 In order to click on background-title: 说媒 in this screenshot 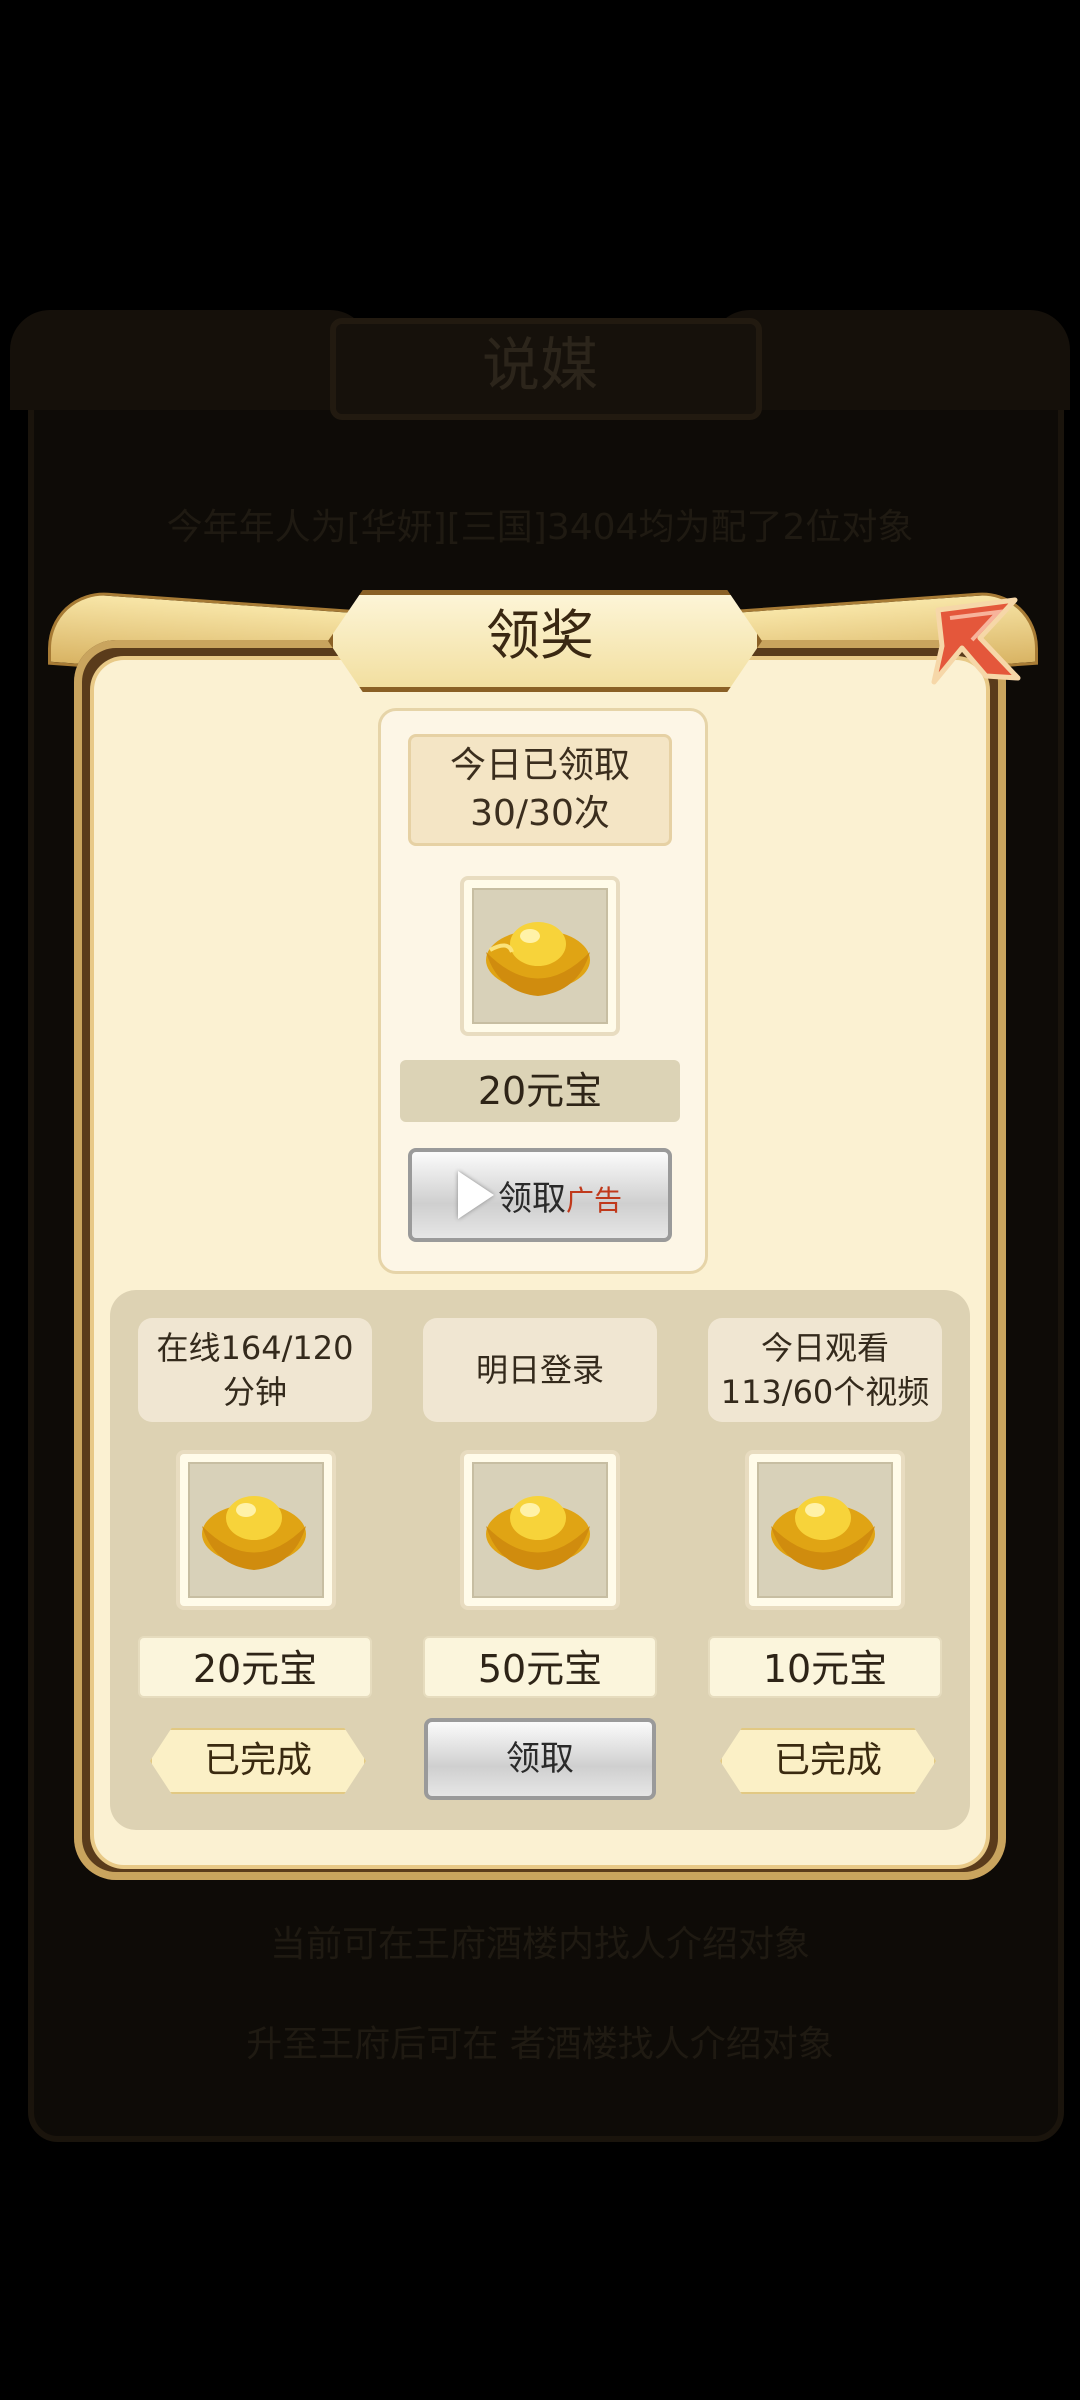, I will do `click(539, 365)`.